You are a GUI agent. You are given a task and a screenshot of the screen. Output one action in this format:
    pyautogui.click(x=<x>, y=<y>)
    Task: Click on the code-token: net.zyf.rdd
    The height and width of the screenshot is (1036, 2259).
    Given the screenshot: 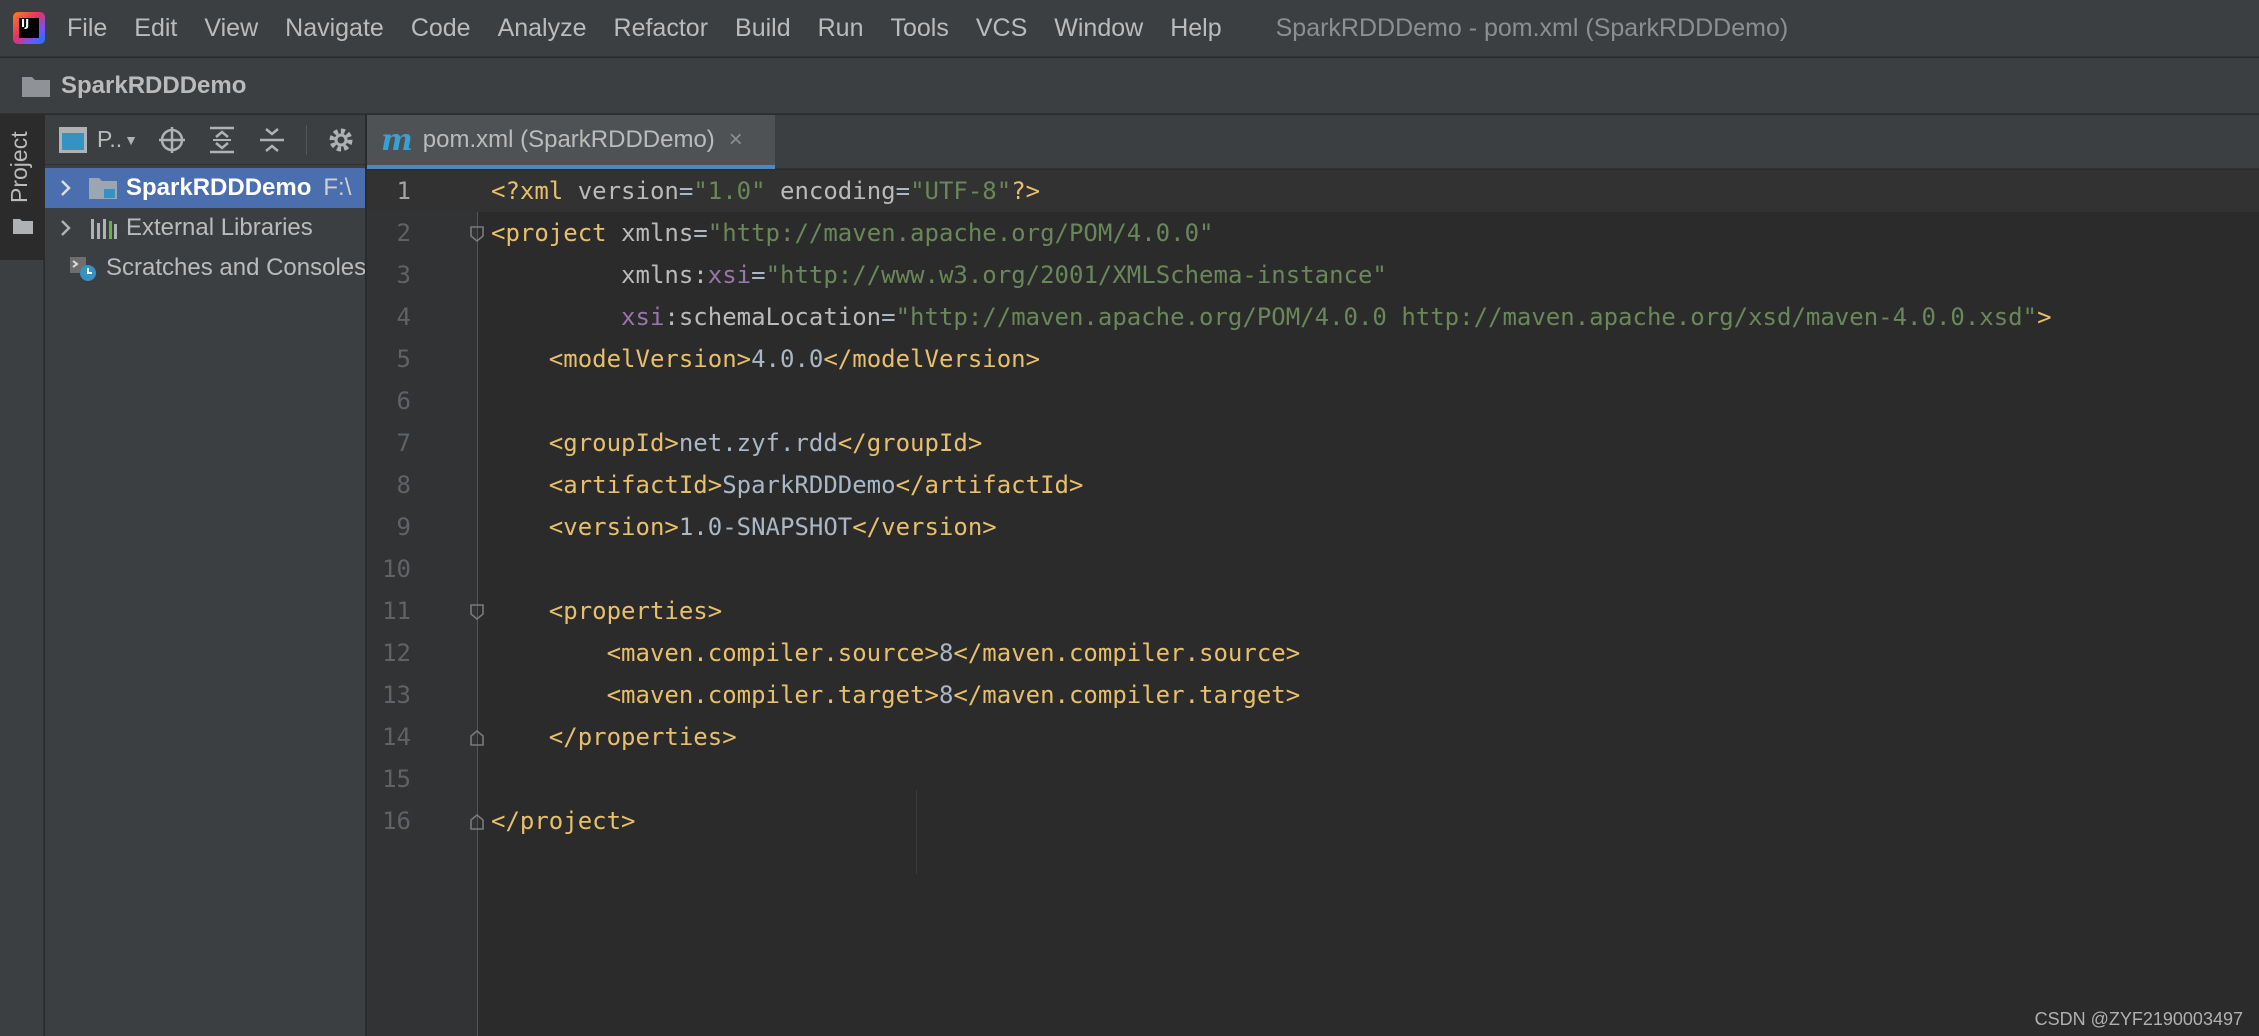 What is the action you would take?
    pyautogui.click(x=758, y=443)
    